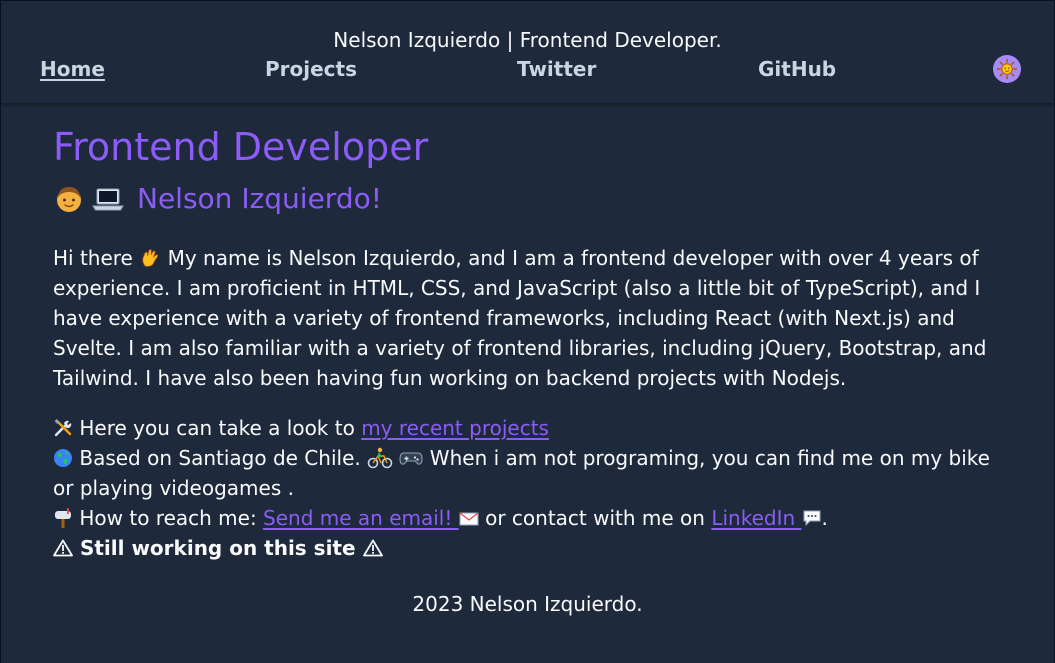  I want to click on nav-twitter-link: Twitter, so click(556, 69).